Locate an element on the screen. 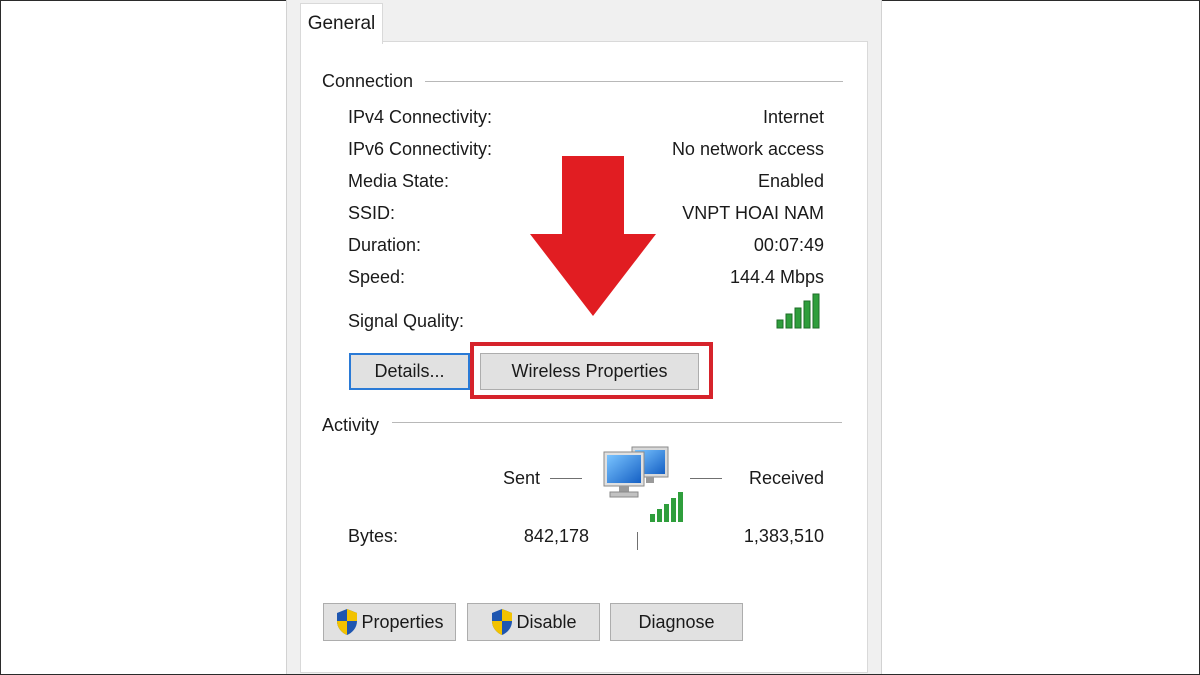 The width and height of the screenshot is (1200, 675). sent-line is located at coordinates (566, 478).